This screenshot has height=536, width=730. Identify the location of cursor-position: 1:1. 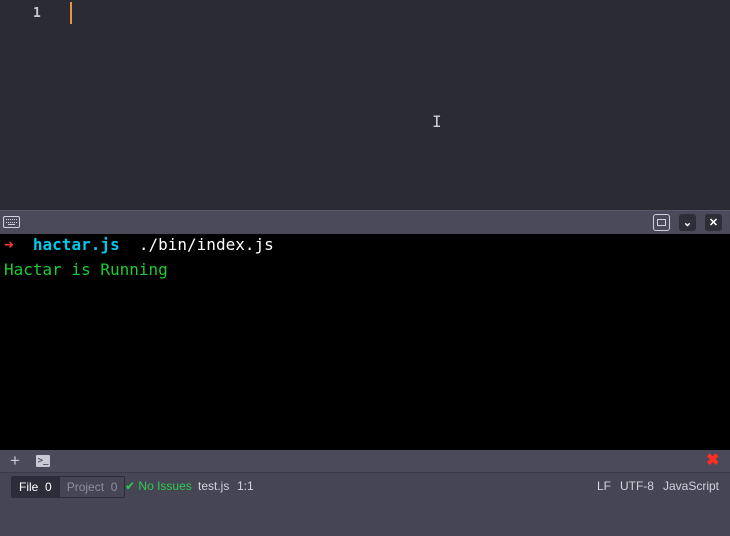
(245, 486).